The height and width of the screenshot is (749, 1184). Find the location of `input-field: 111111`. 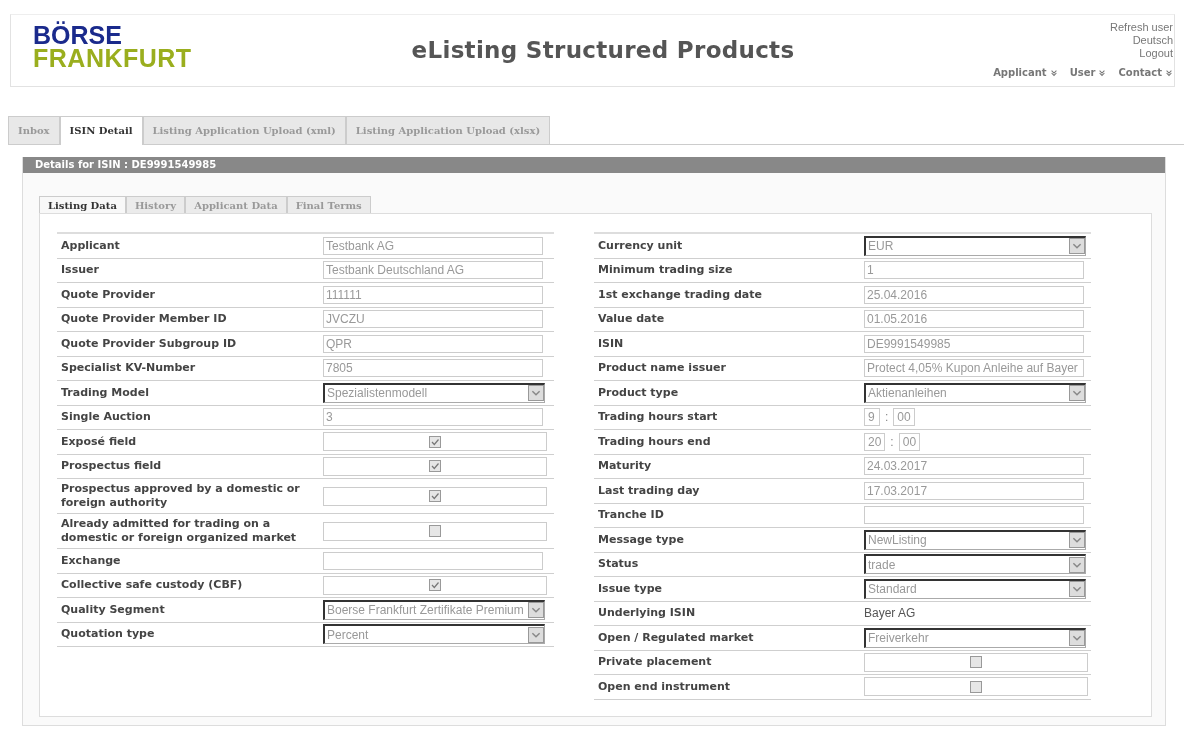

input-field: 111111 is located at coordinates (433, 294).